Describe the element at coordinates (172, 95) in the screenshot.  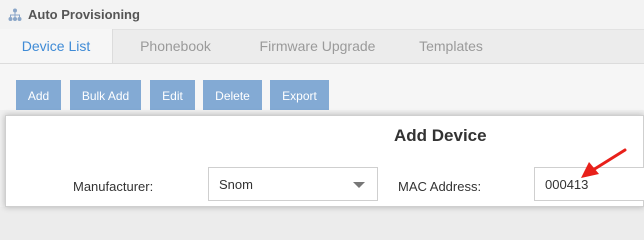
I see `edit-button: Edit` at that location.